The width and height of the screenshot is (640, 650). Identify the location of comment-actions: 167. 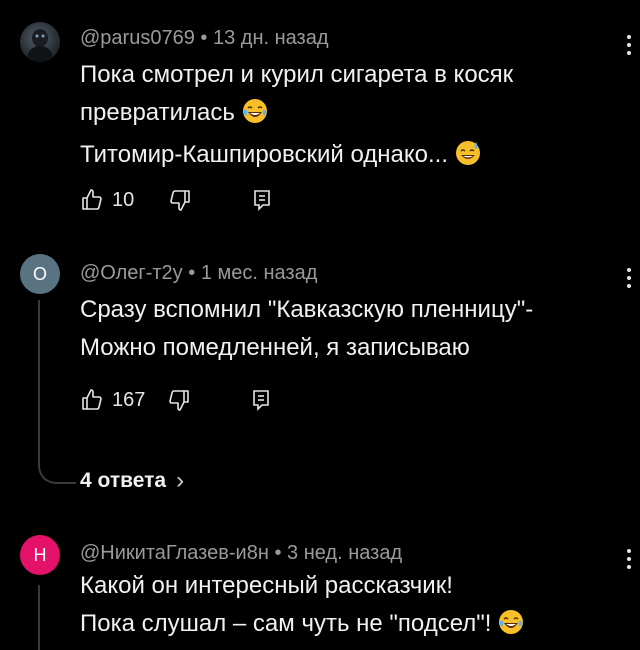
(176, 400).